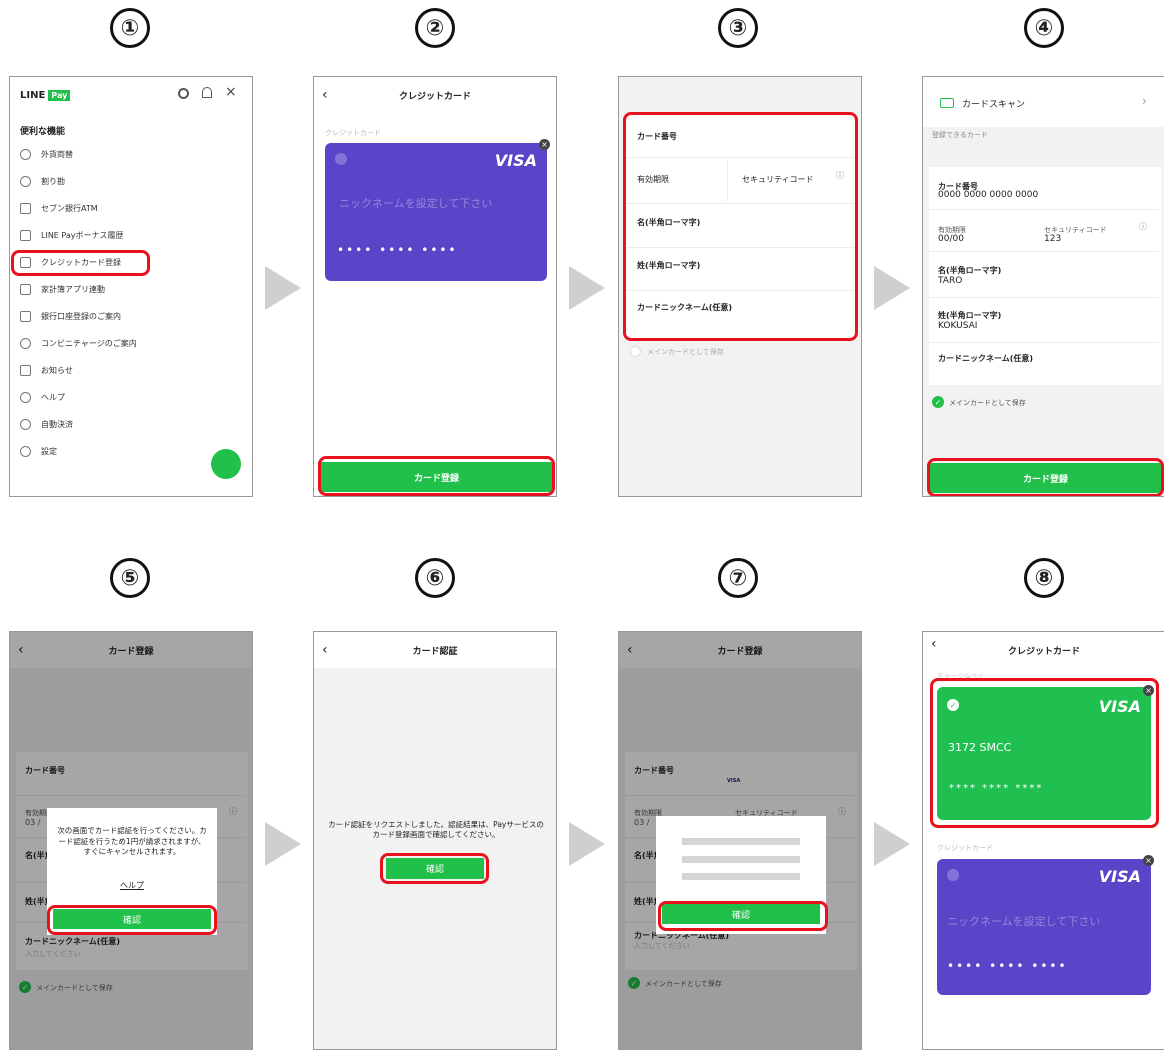  I want to click on line-logo: LINE, so click(33, 95).